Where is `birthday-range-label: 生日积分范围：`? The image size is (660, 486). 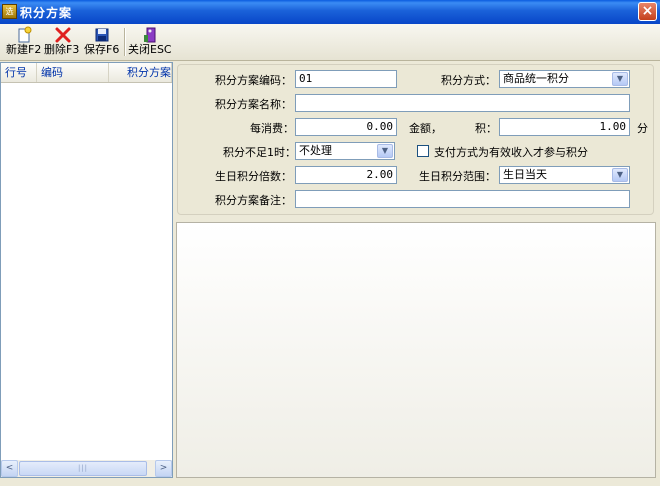 birthday-range-label: 生日积分范围： is located at coordinates (457, 176).